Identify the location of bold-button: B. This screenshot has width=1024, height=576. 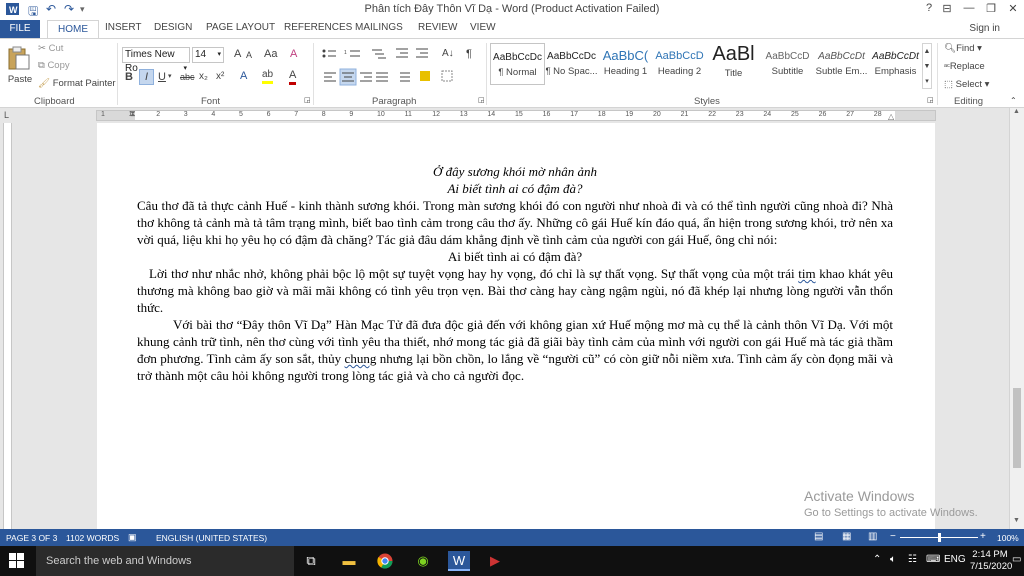
(129, 77).